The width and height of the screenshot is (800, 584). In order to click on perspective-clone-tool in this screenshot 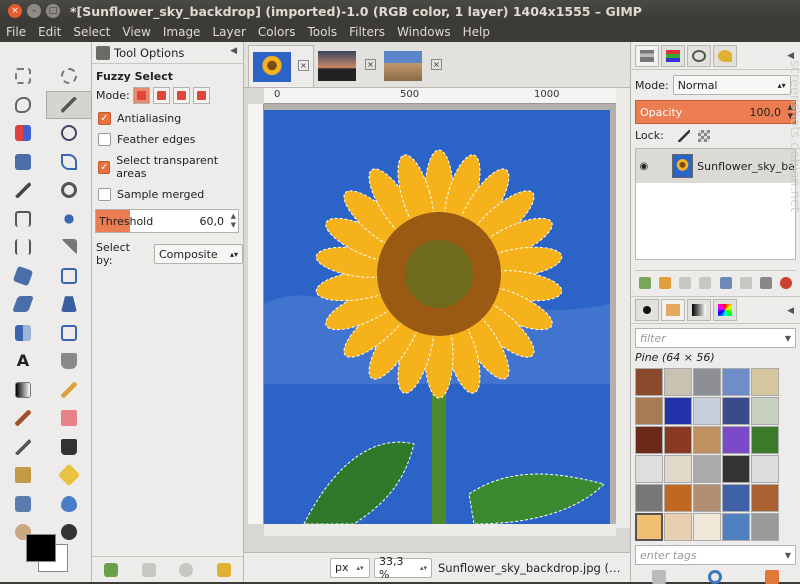, I will do `click(23, 504)`.